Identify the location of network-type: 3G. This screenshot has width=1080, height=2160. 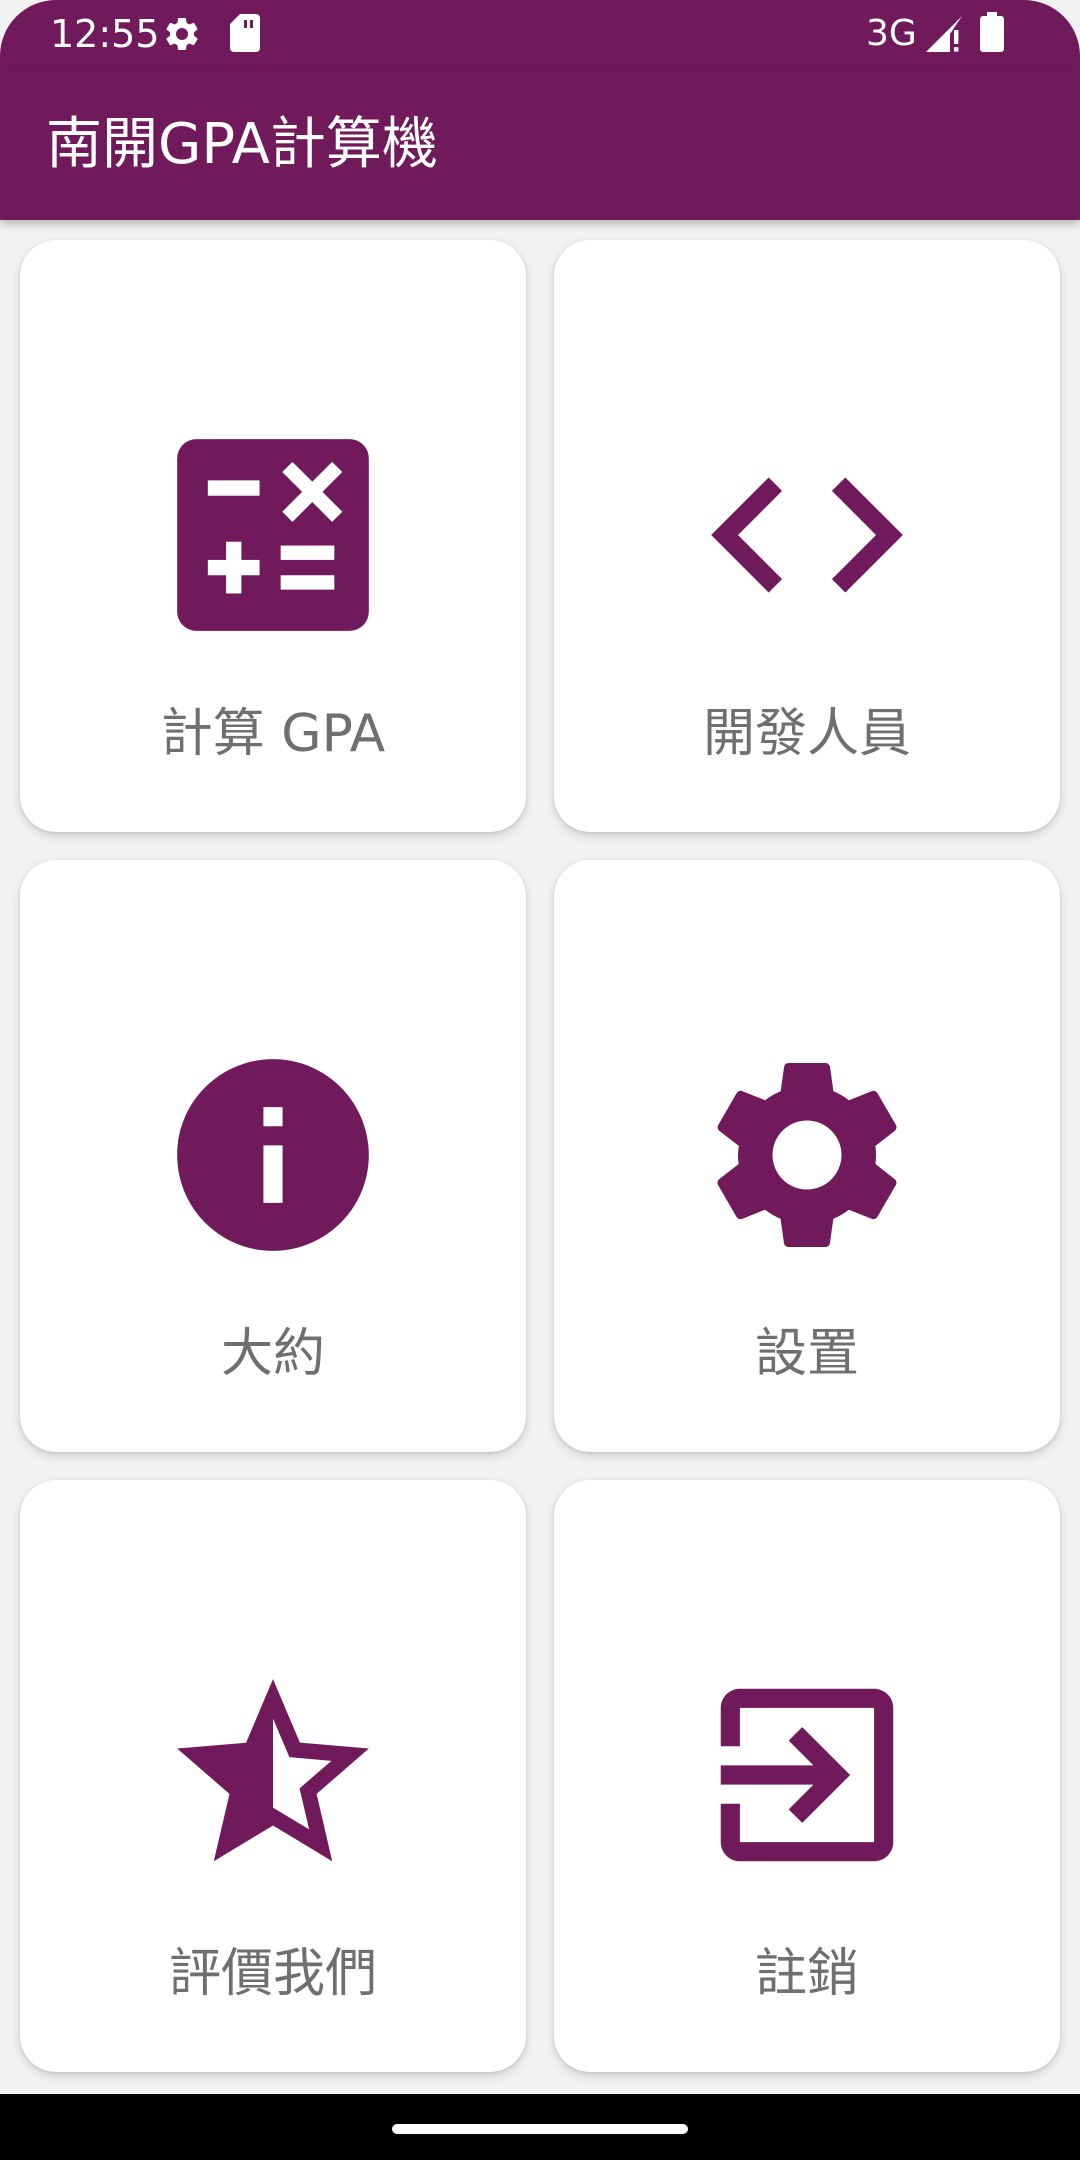
(891, 33).